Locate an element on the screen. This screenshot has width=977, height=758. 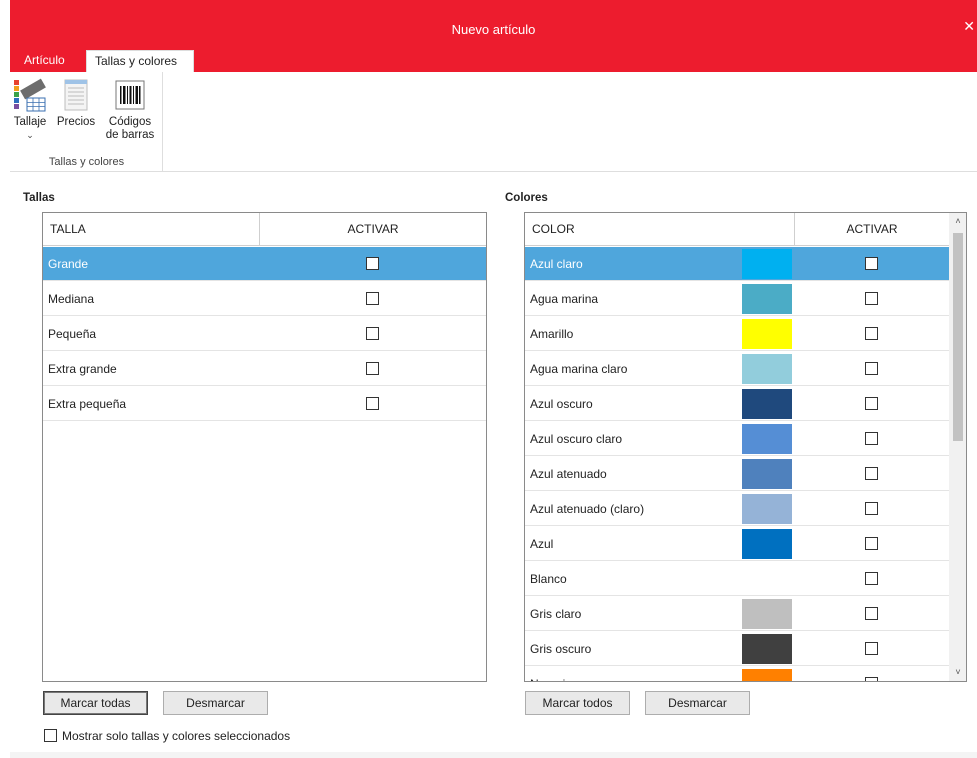
tallas-grid-header: TALLA ACTIVAR is located at coordinates (264, 229).